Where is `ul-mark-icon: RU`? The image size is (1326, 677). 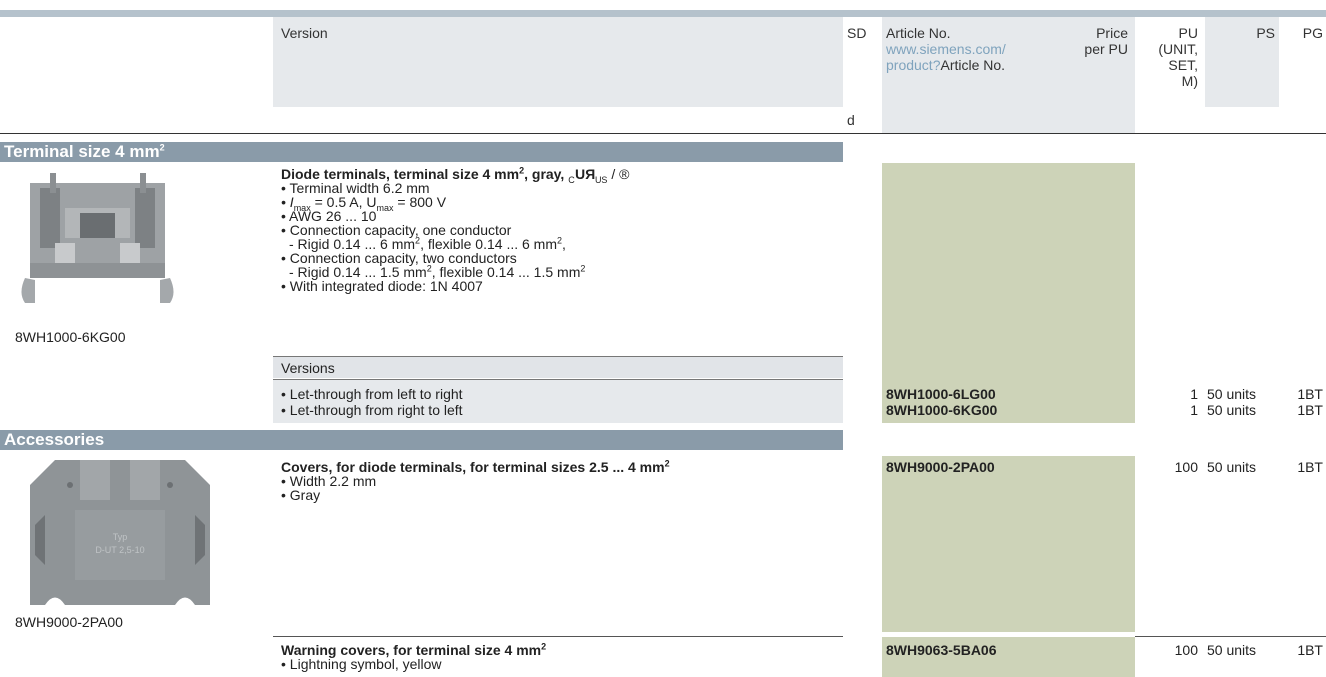 ul-mark-icon: RU is located at coordinates (584, 174).